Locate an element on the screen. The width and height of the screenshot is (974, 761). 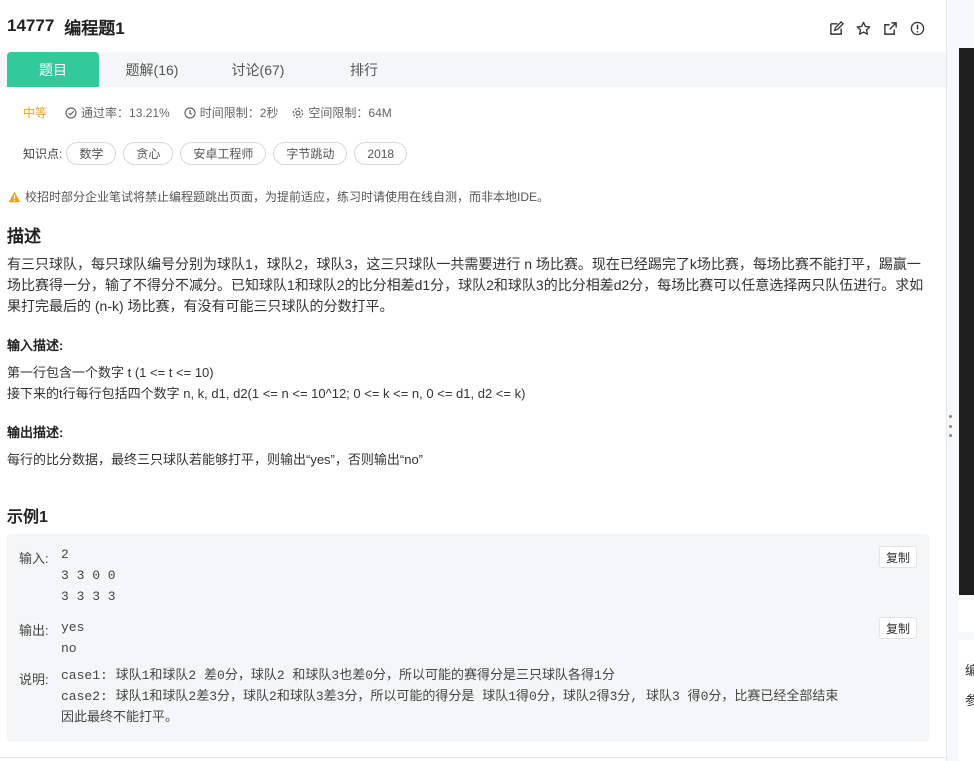
time-limit: 时间限制：2秒 is located at coordinates (231, 112).